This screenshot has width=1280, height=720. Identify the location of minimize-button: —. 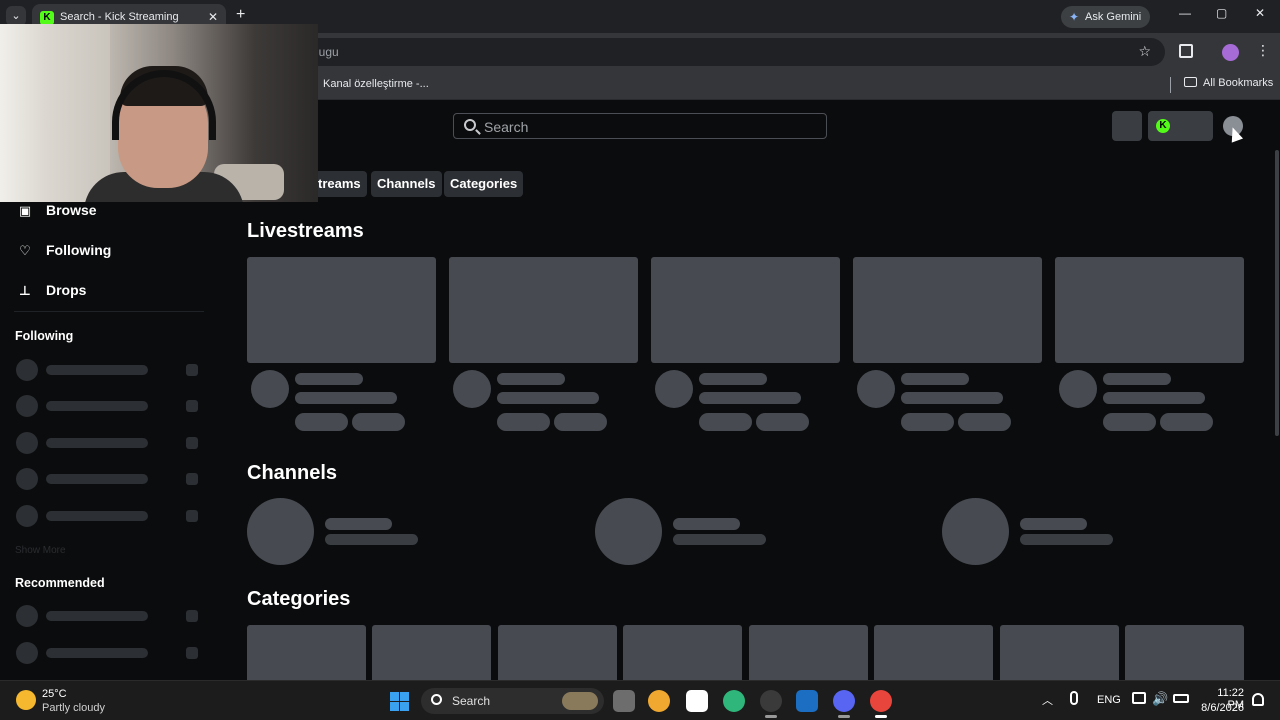
(1185, 13).